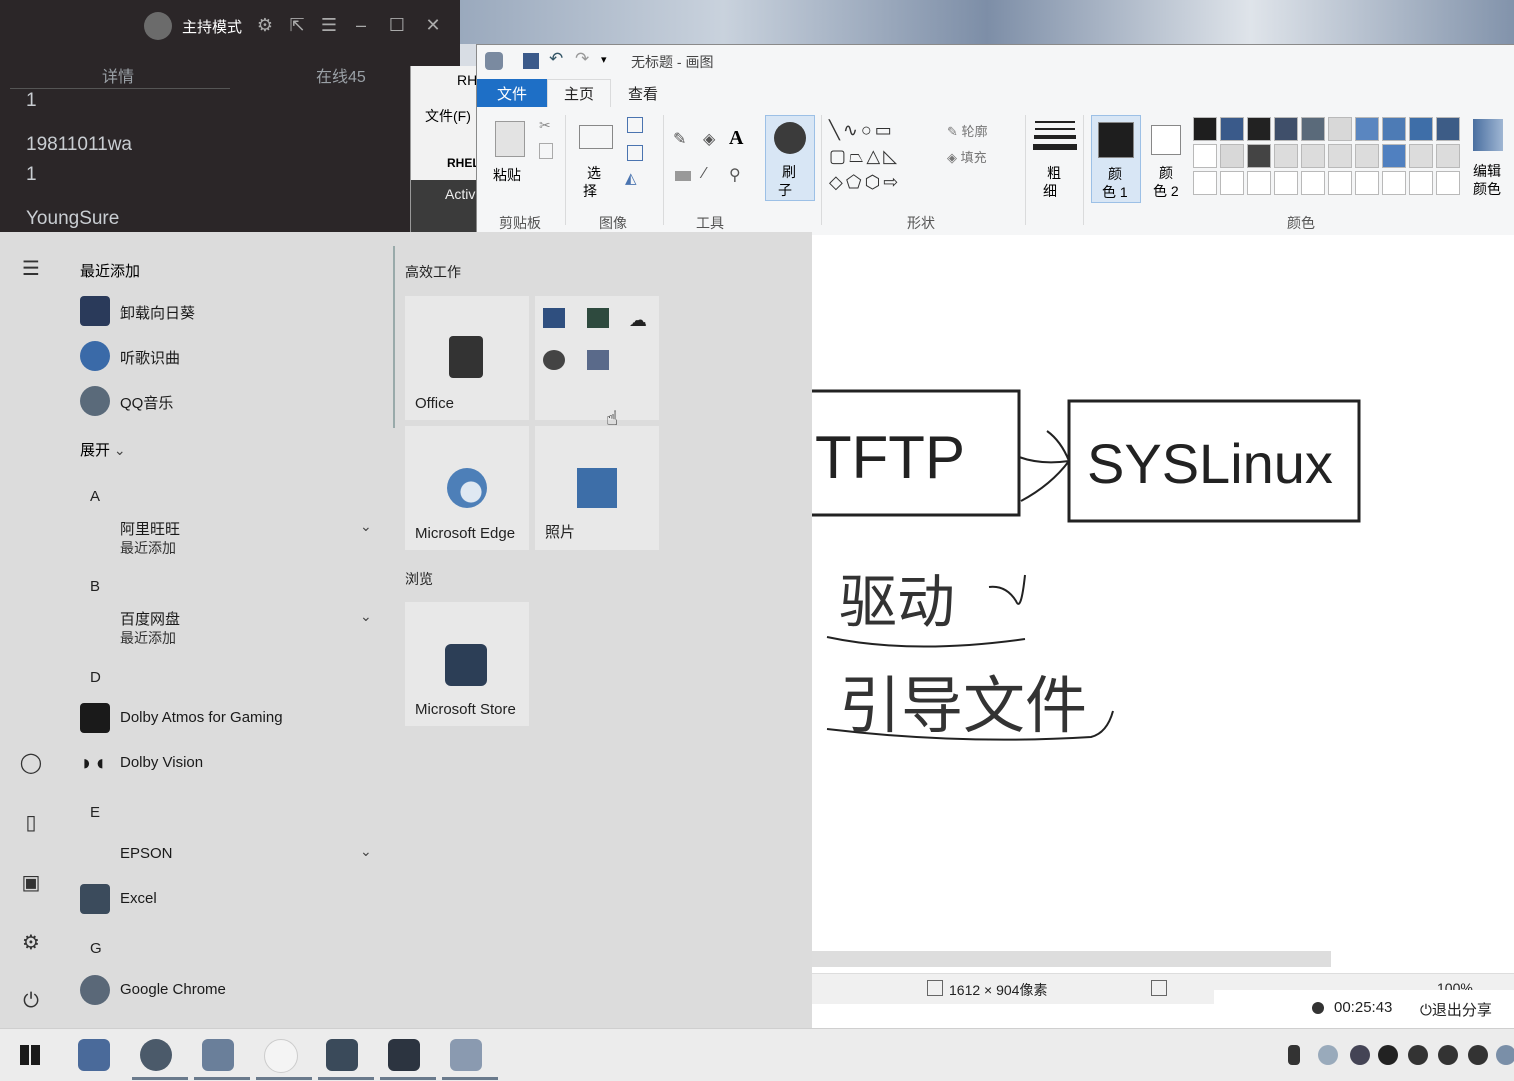 Image resolution: width=1514 pixels, height=1081 pixels. Describe the element at coordinates (597, 358) in the screenshot. I see `tile-office-apps: ☁` at that location.